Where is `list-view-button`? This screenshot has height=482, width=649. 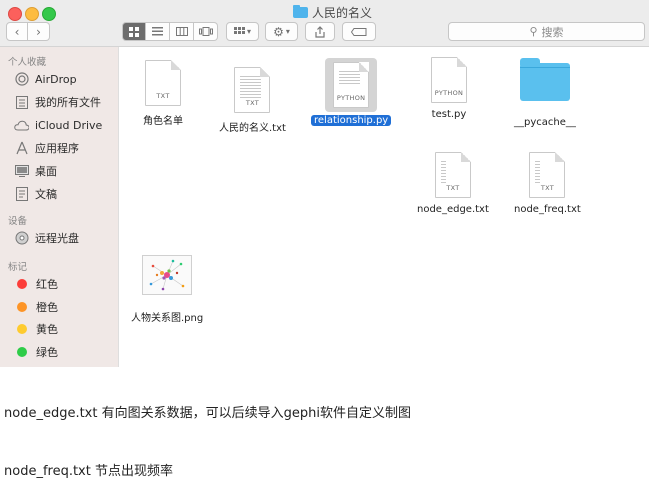 list-view-button is located at coordinates (158, 31).